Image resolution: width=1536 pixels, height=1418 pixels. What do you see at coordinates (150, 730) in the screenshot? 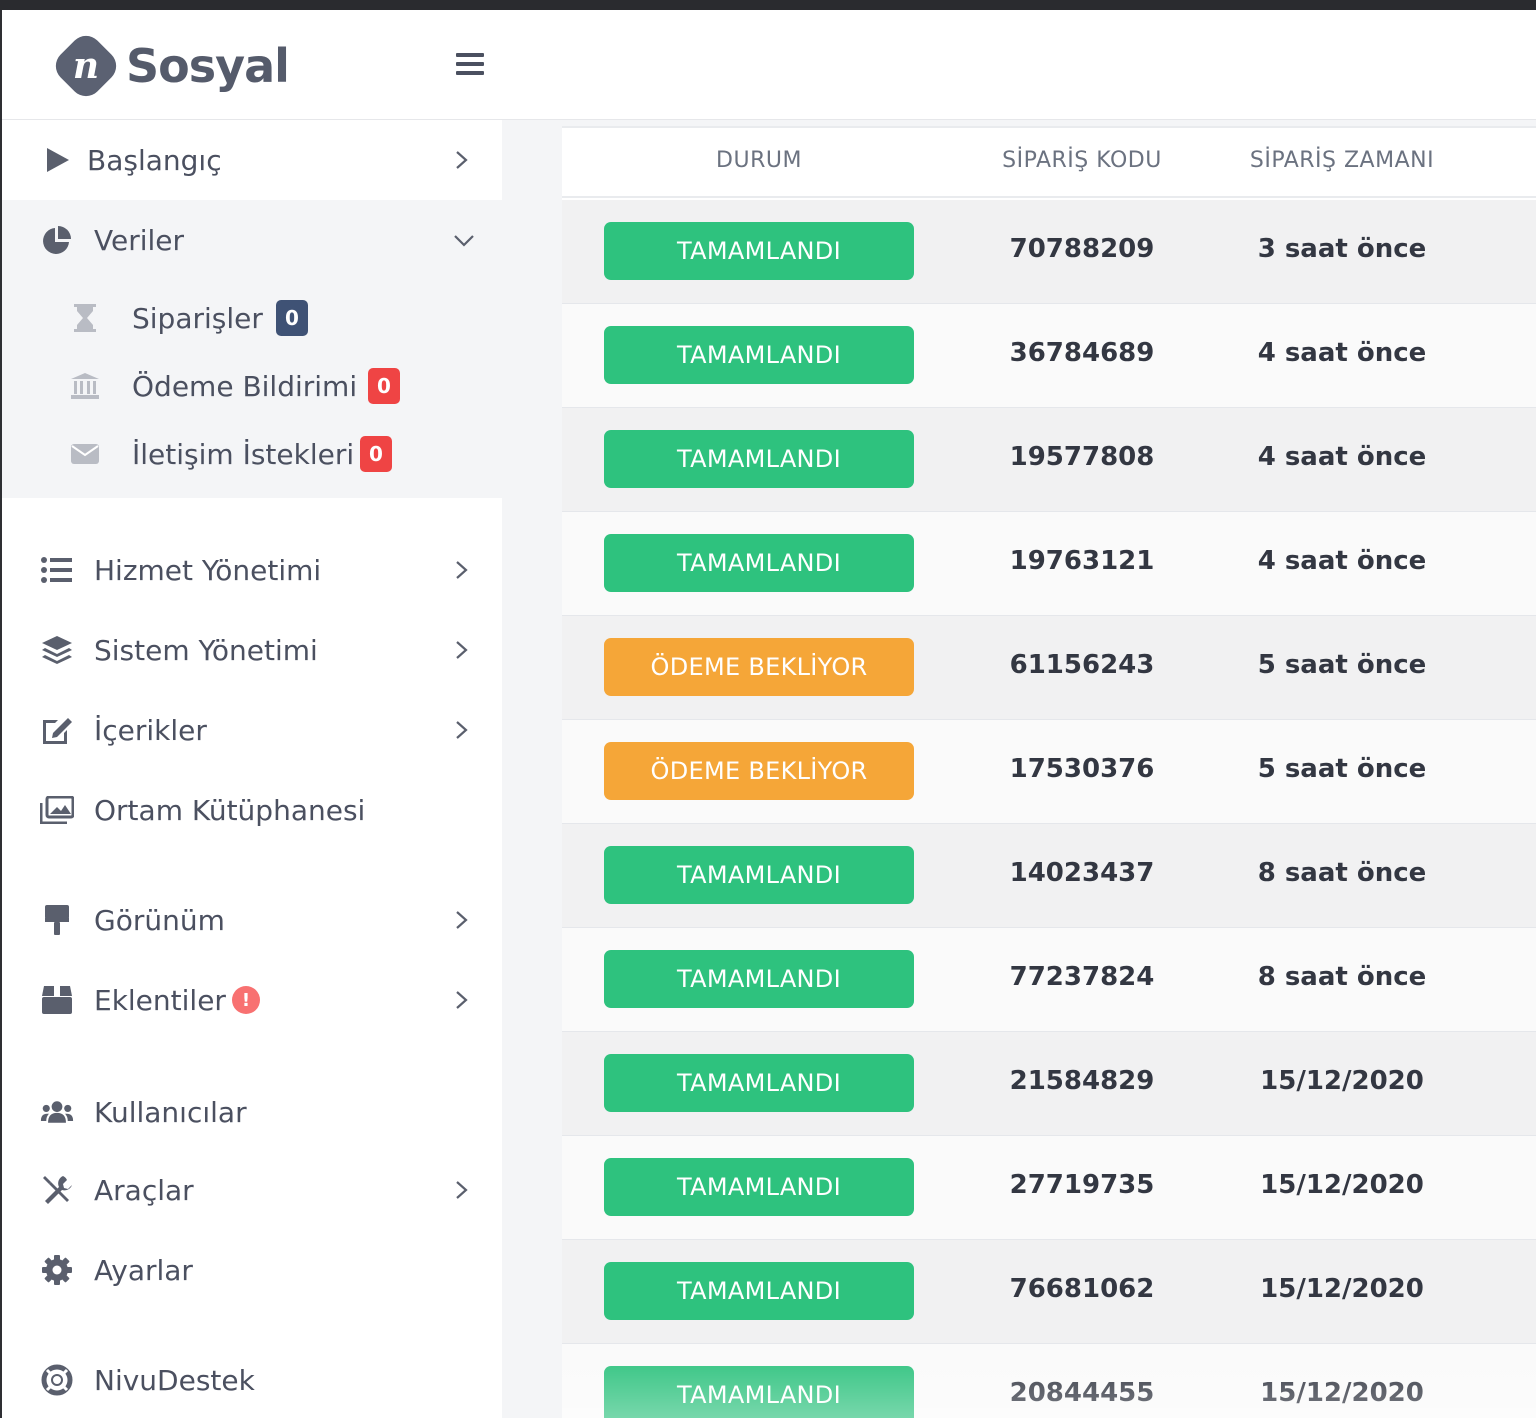
I see `sidebar-item-label: İçerikler` at bounding box center [150, 730].